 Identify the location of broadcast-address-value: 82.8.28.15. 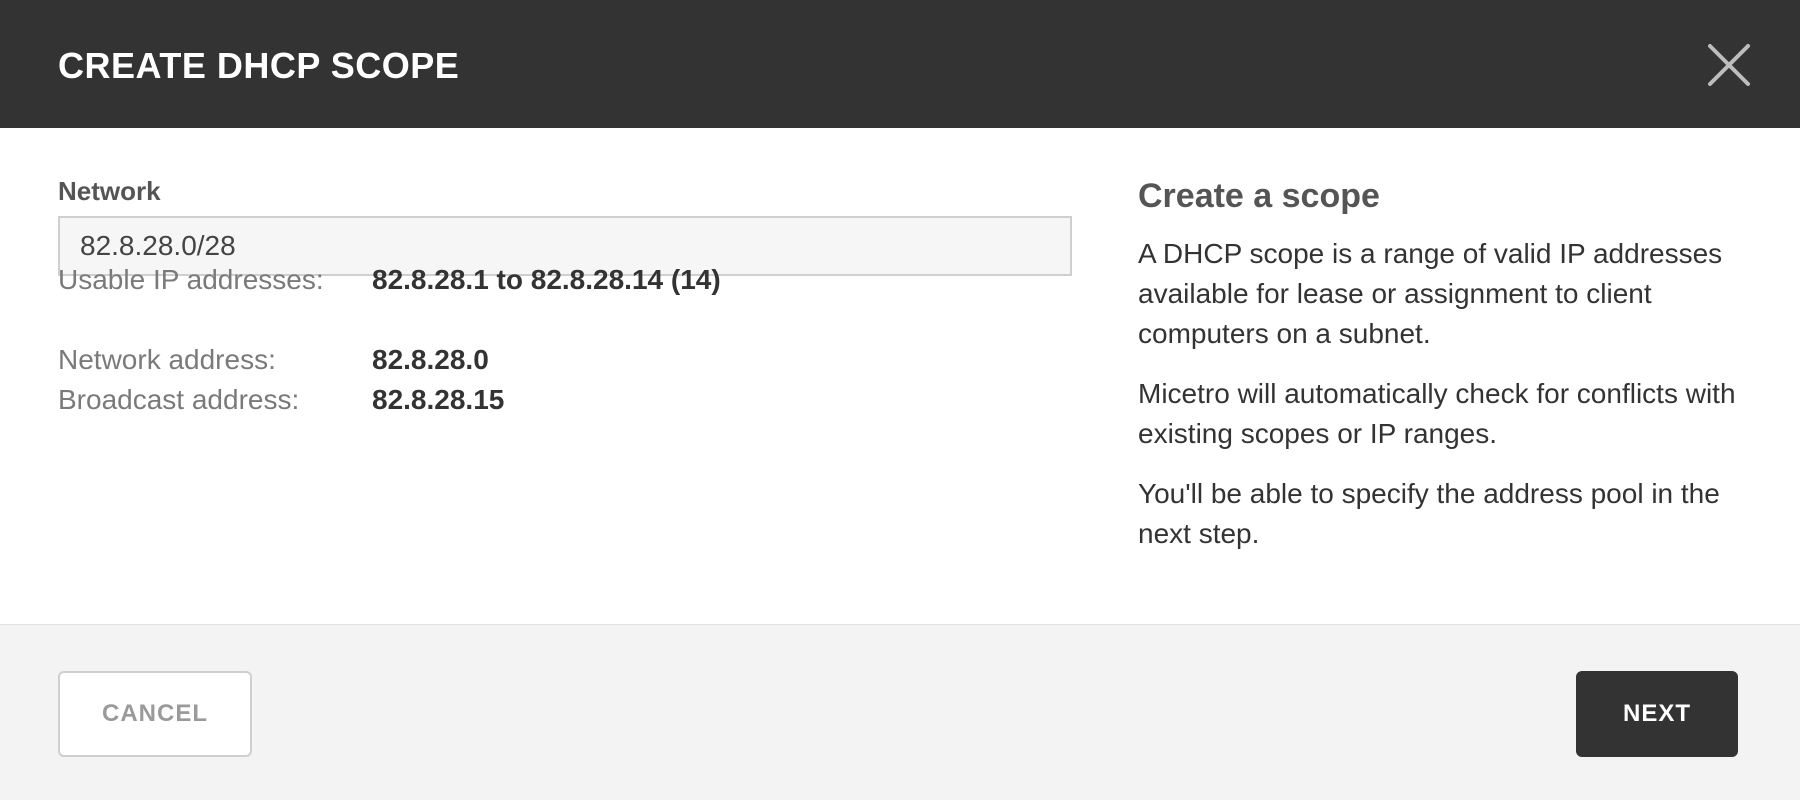
(438, 399).